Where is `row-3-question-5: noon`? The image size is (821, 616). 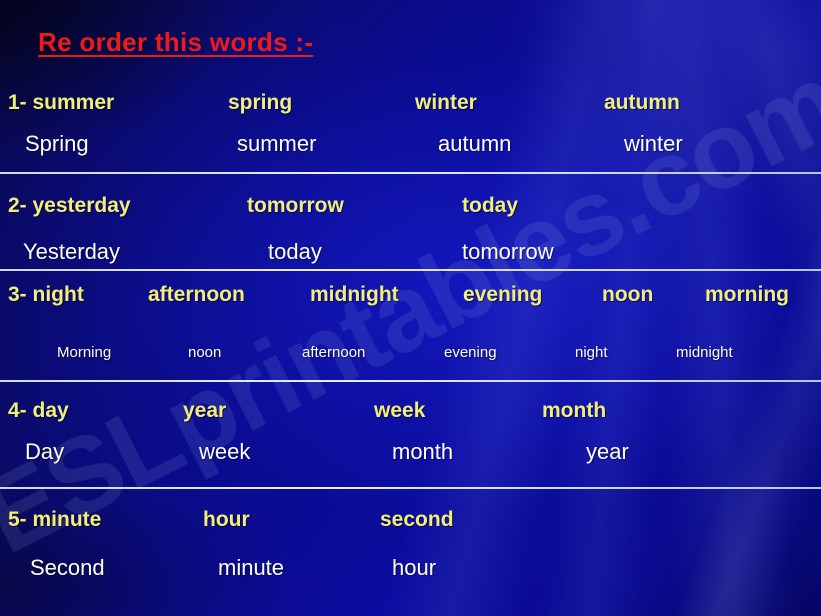
row-3-question-5: noon is located at coordinates (628, 294).